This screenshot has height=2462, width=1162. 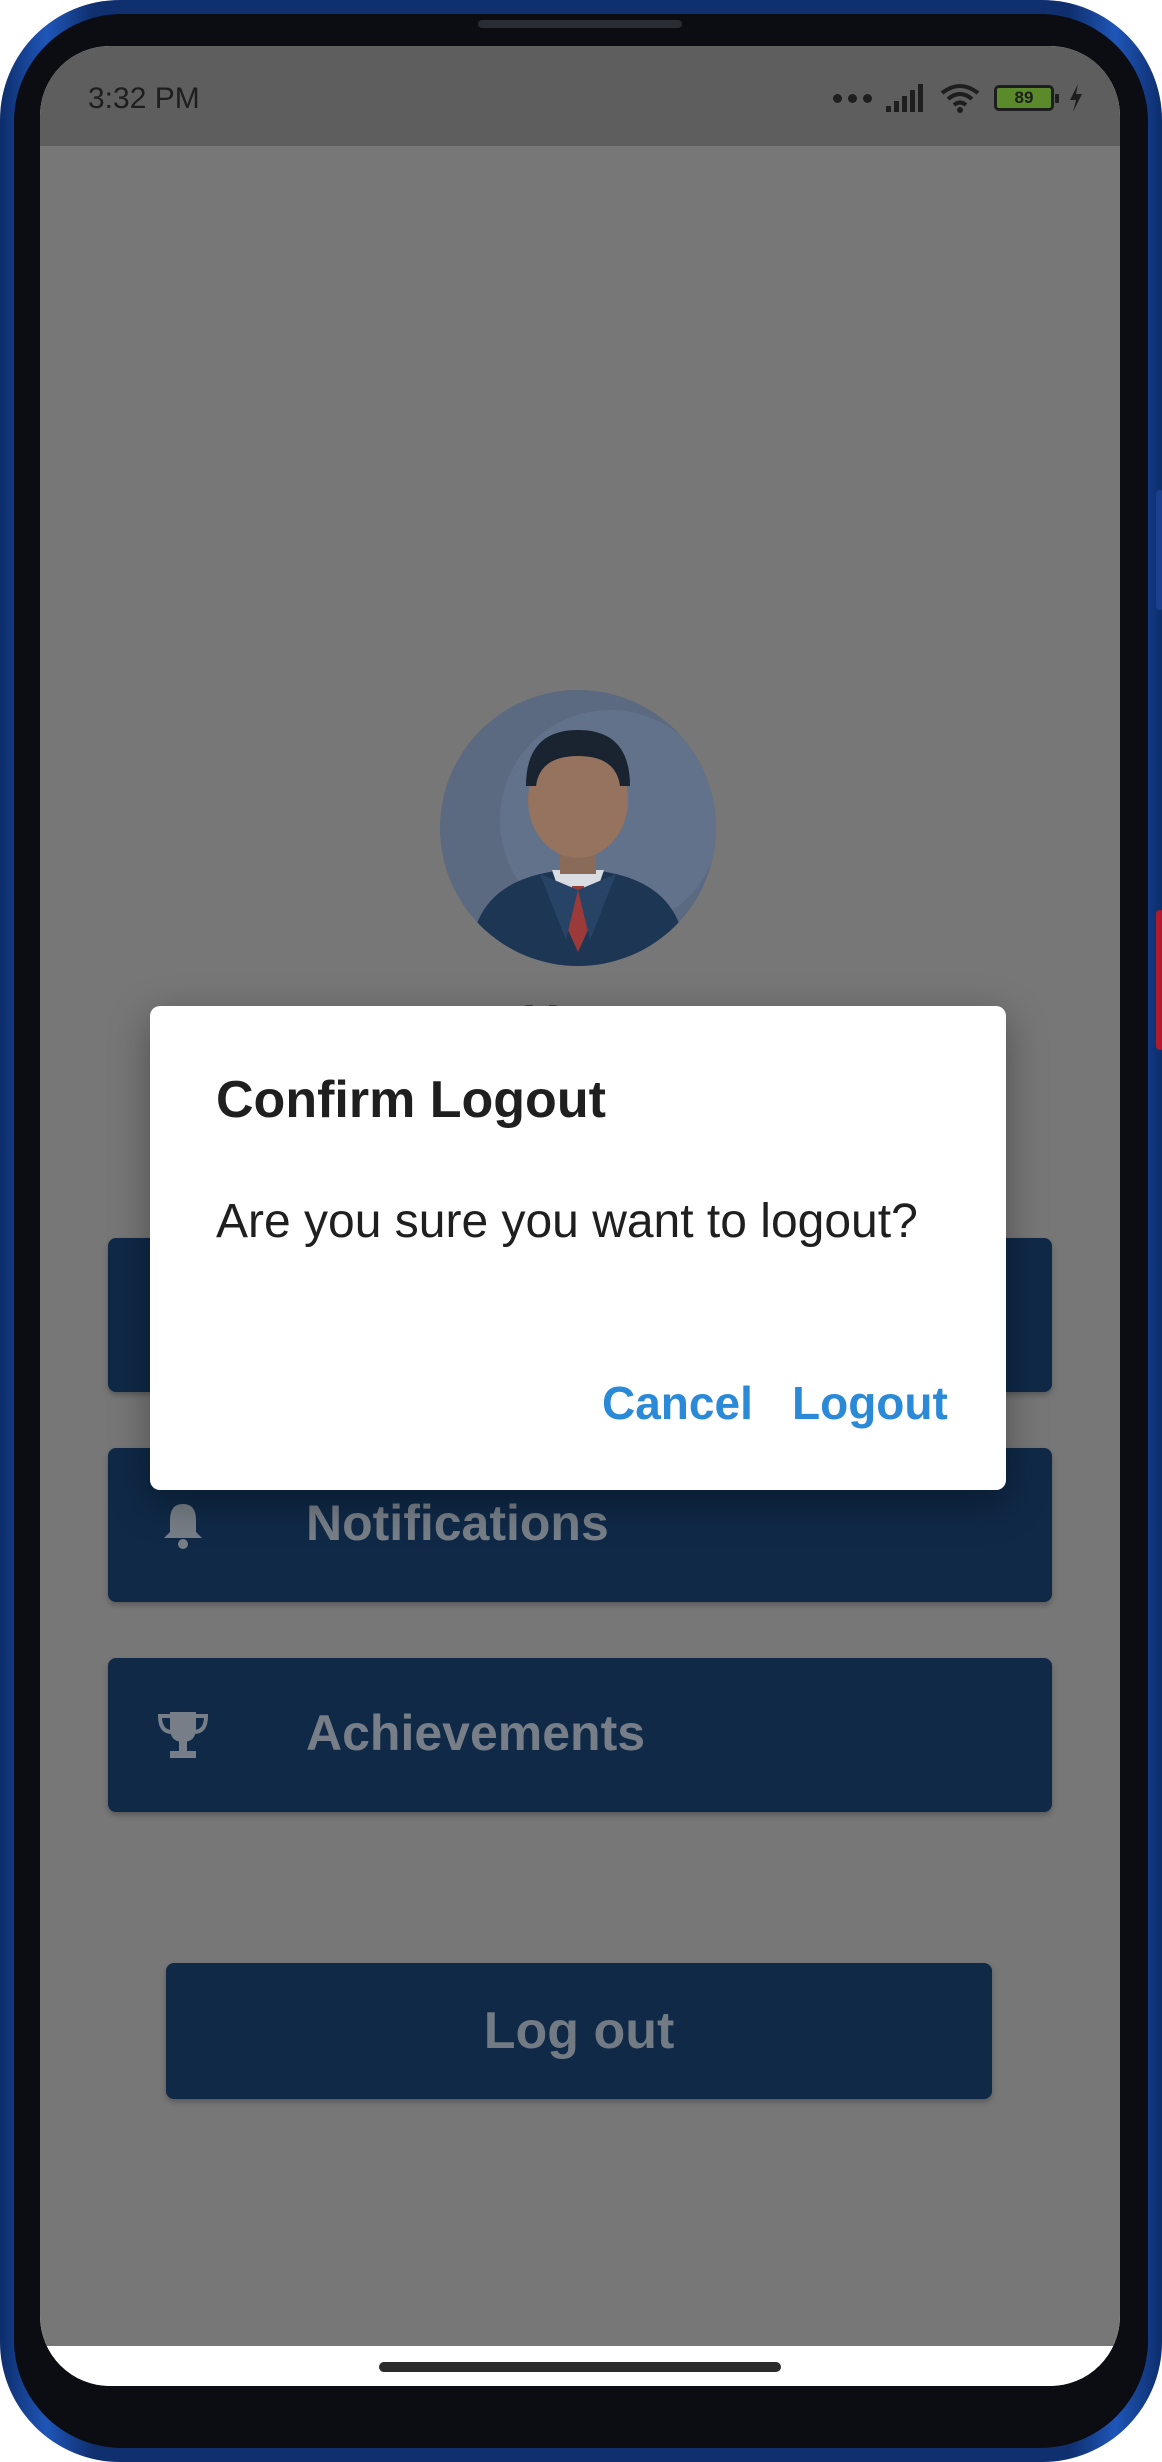 I want to click on battery-level: 89, so click(x=1024, y=97).